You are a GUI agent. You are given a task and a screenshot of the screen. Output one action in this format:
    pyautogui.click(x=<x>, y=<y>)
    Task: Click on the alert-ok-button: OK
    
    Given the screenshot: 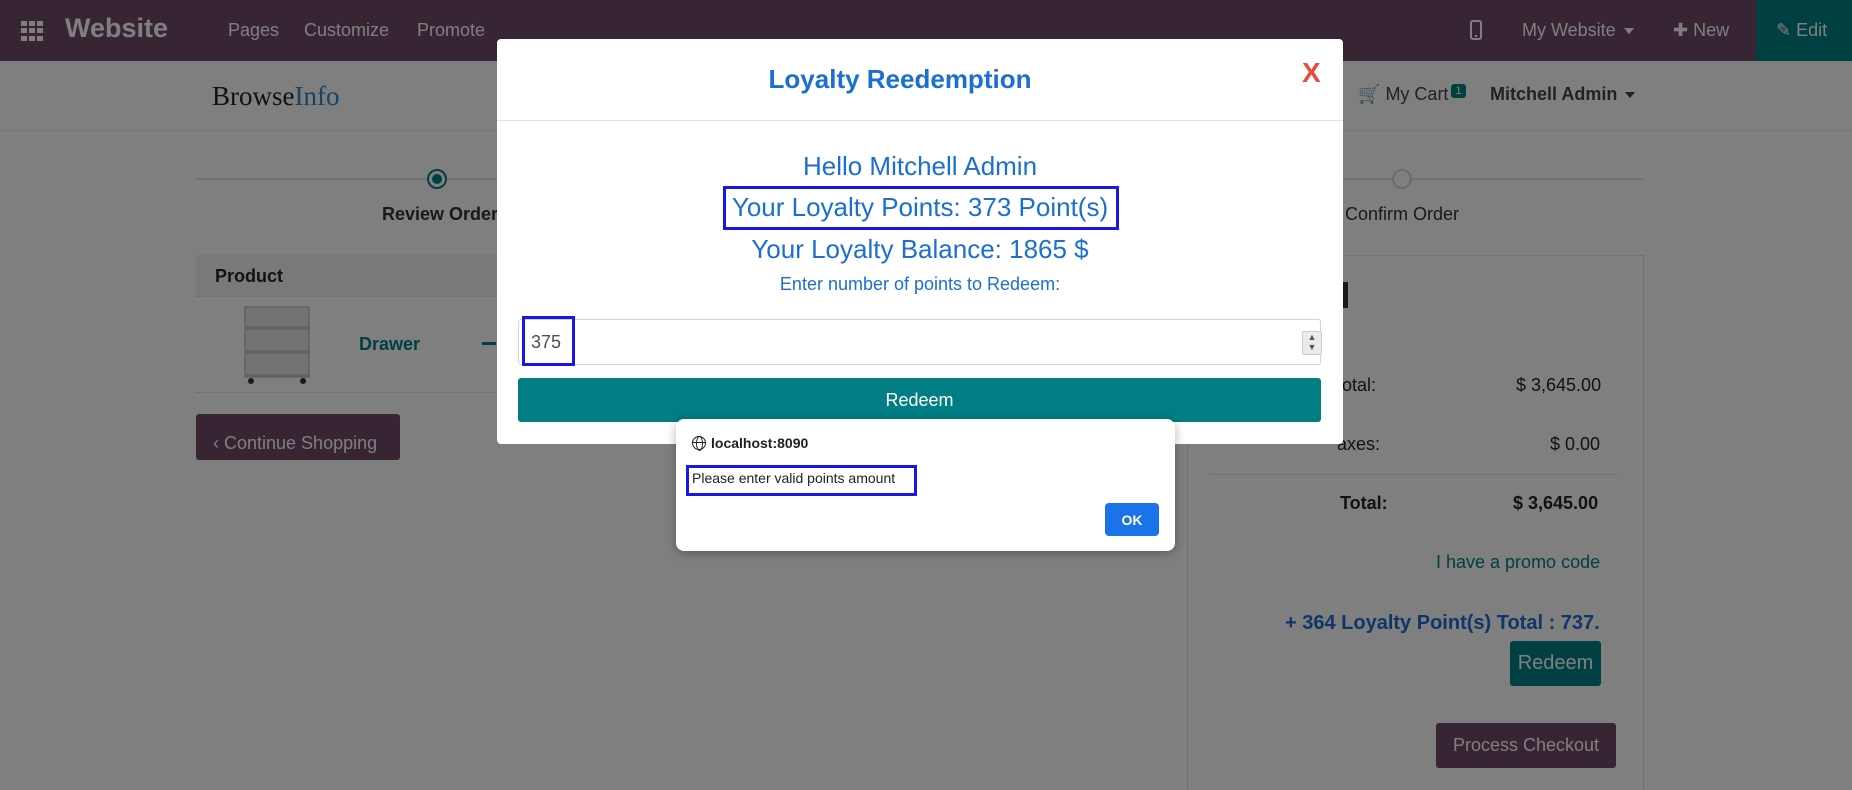 What is the action you would take?
    pyautogui.click(x=1132, y=519)
    